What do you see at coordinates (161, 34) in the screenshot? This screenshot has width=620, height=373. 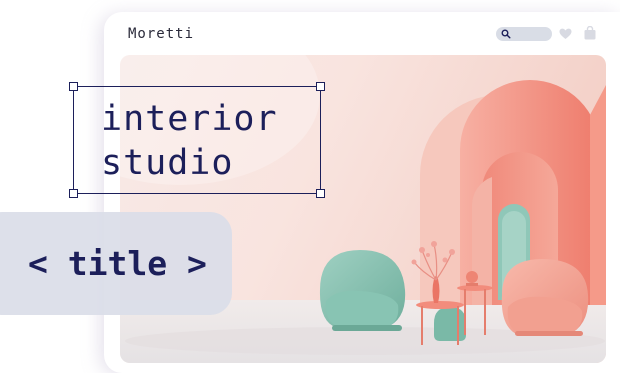 I see `brand-logo: Moretti` at bounding box center [161, 34].